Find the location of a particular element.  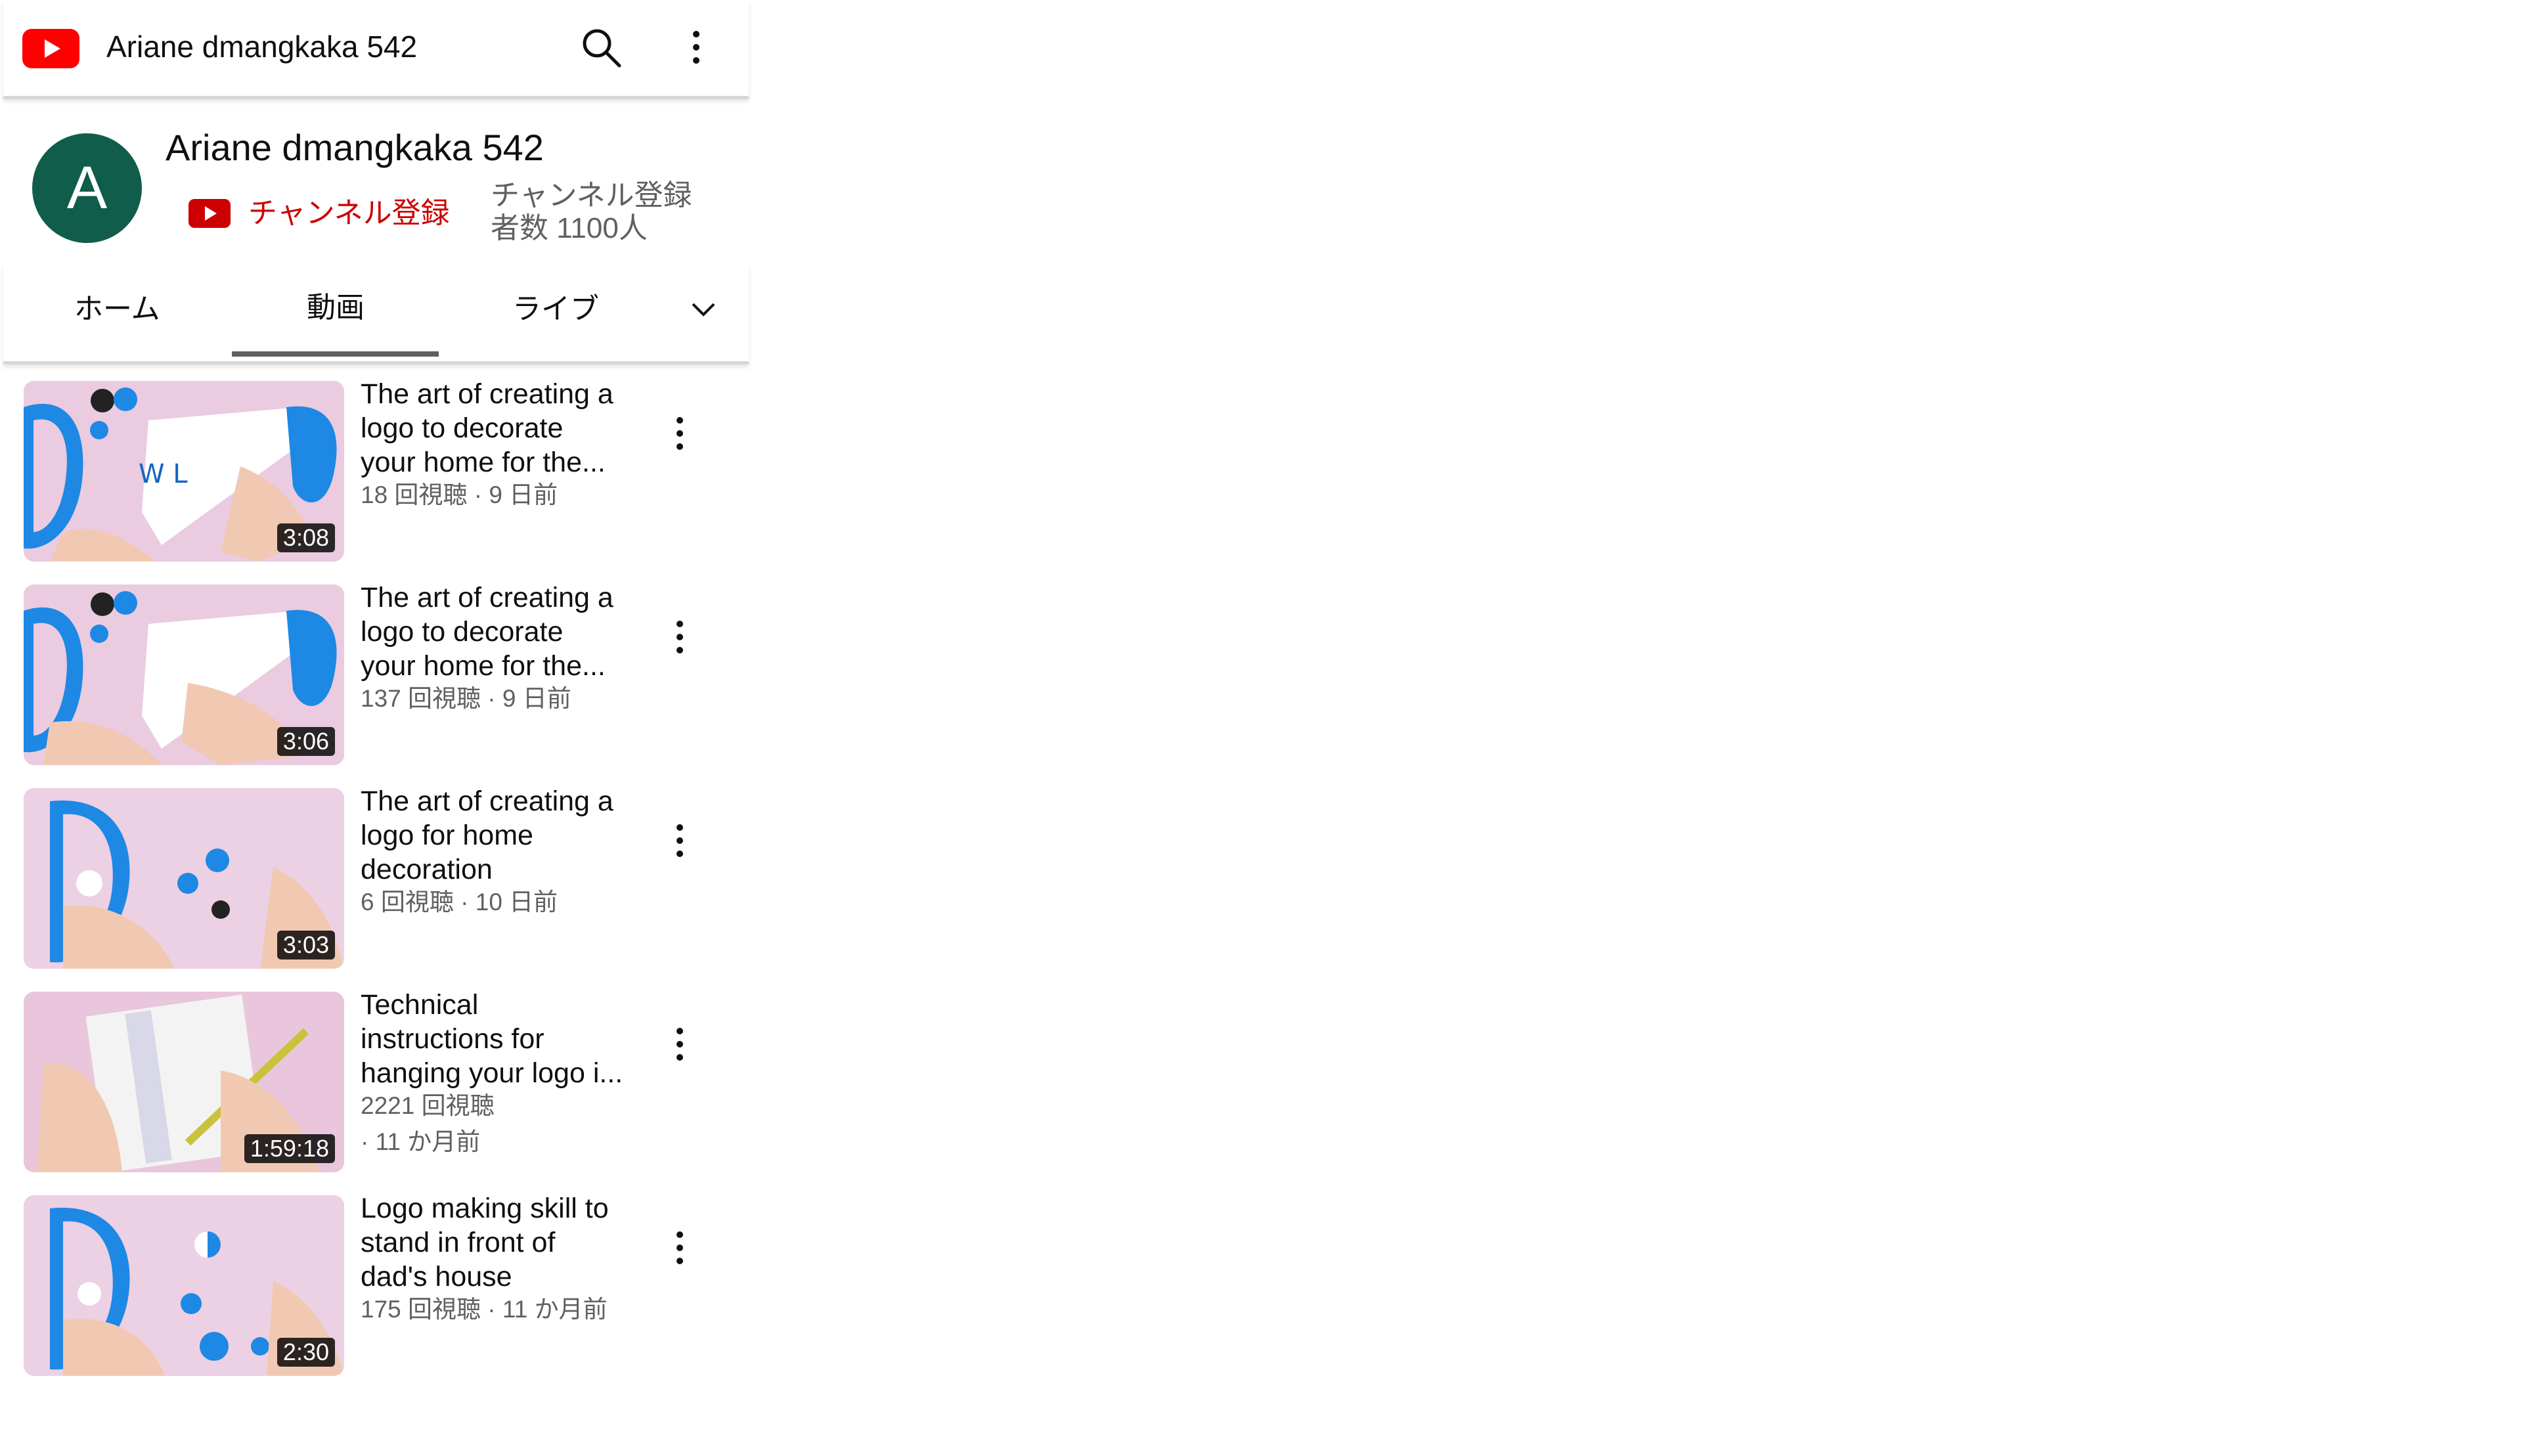

youtube-subscribe-icon is located at coordinates (210, 213).